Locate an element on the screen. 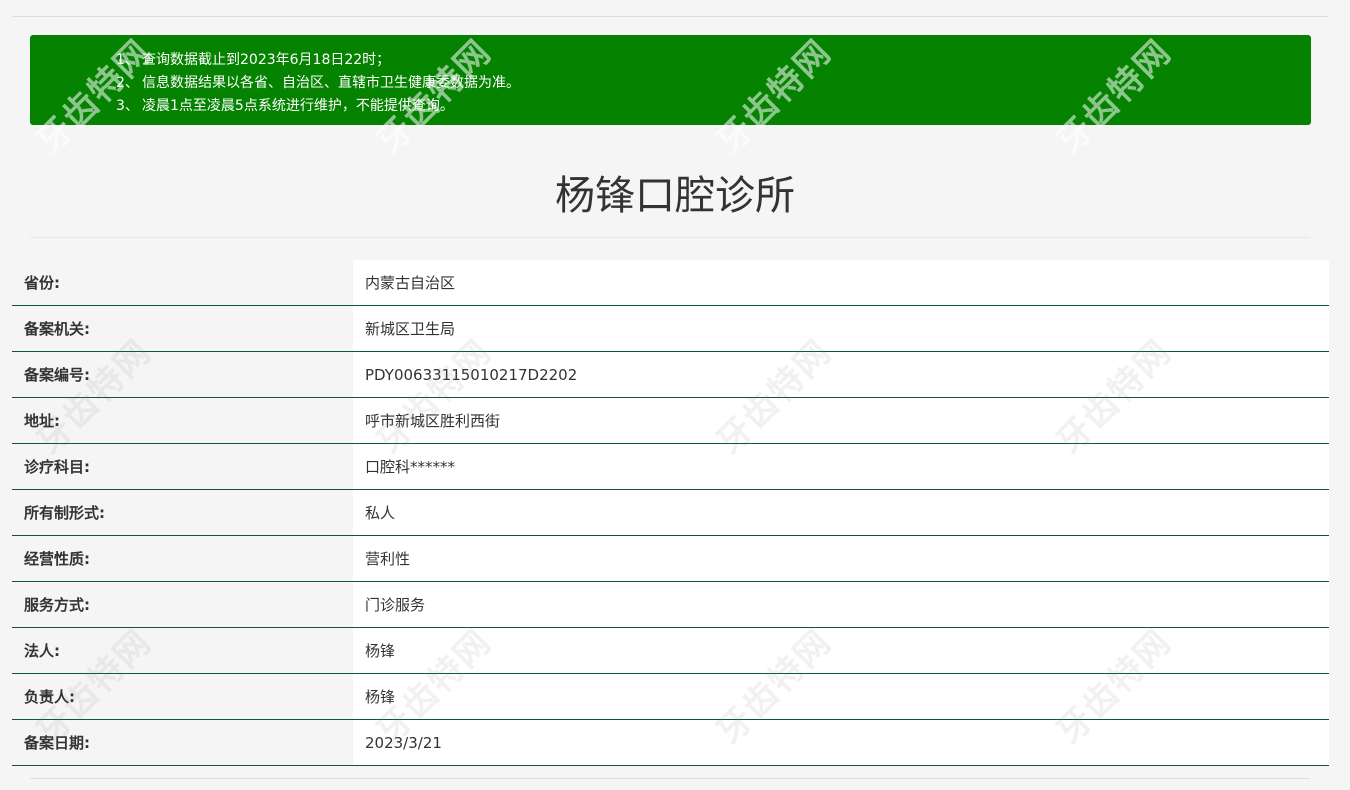  notice-item-number: 2、 is located at coordinates (127, 83).